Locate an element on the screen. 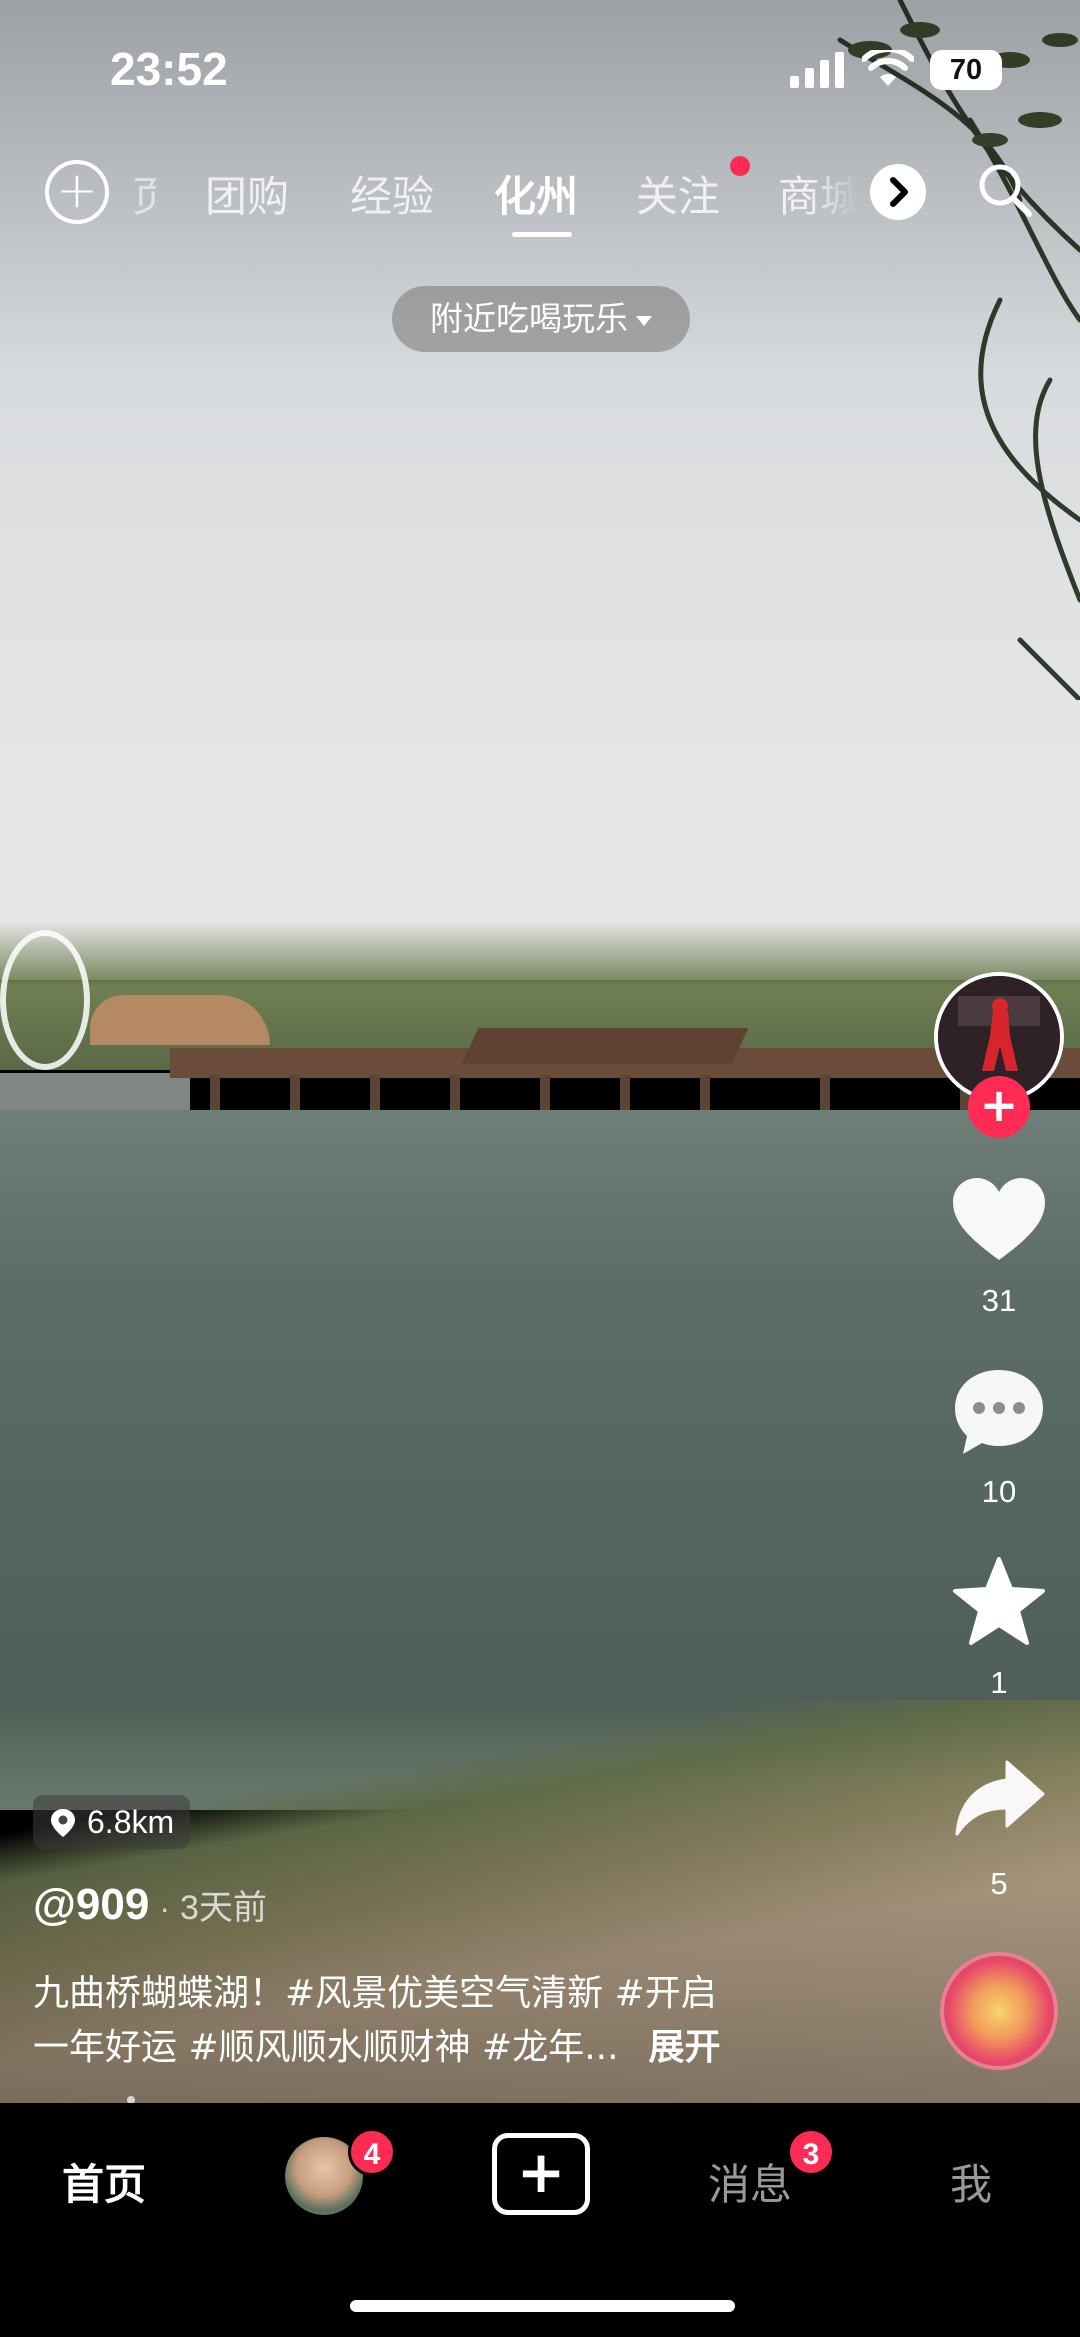  heart-icon is located at coordinates (999, 1222).